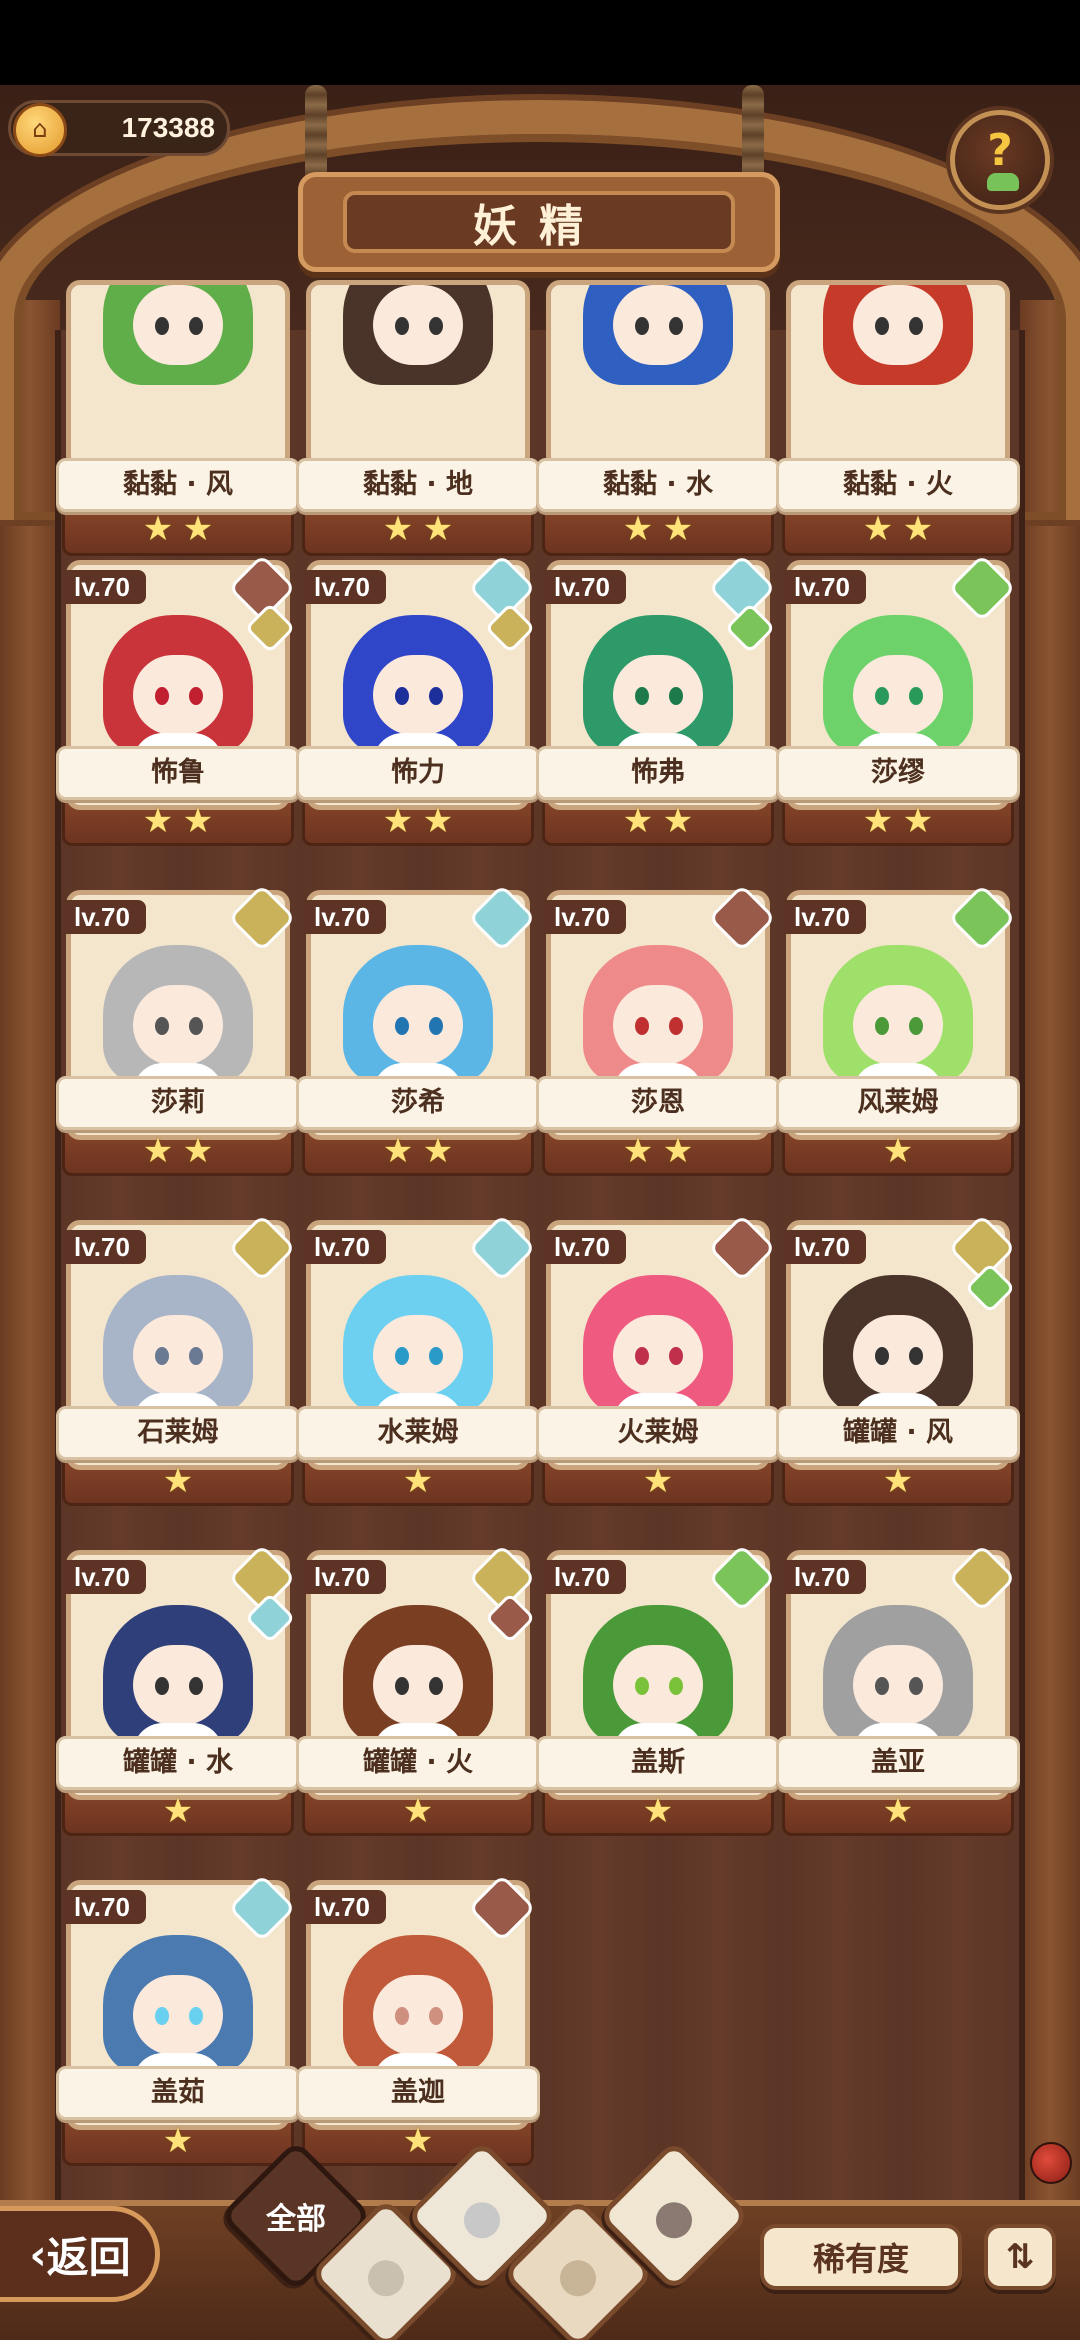 The image size is (1080, 2340). What do you see at coordinates (1051, 2163) in the screenshot?
I see `ladybug-icon` at bounding box center [1051, 2163].